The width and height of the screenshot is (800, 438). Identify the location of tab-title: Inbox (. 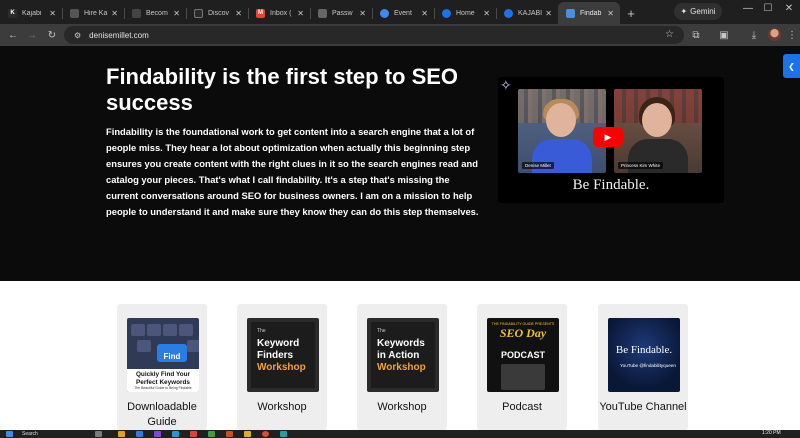
(281, 13).